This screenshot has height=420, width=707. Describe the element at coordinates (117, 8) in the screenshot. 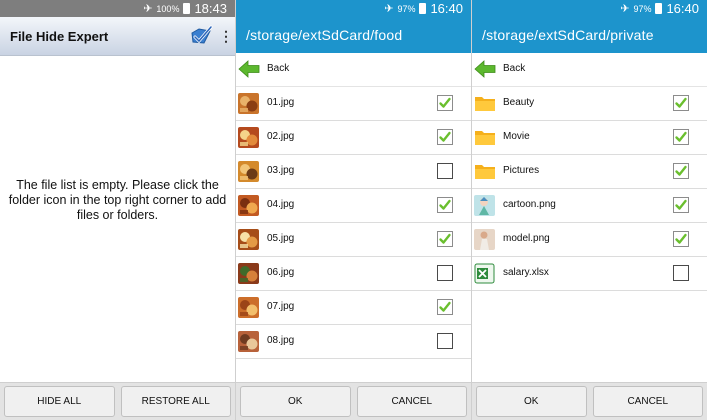

I see `status-bar: ✈ 100% 18:43` at that location.